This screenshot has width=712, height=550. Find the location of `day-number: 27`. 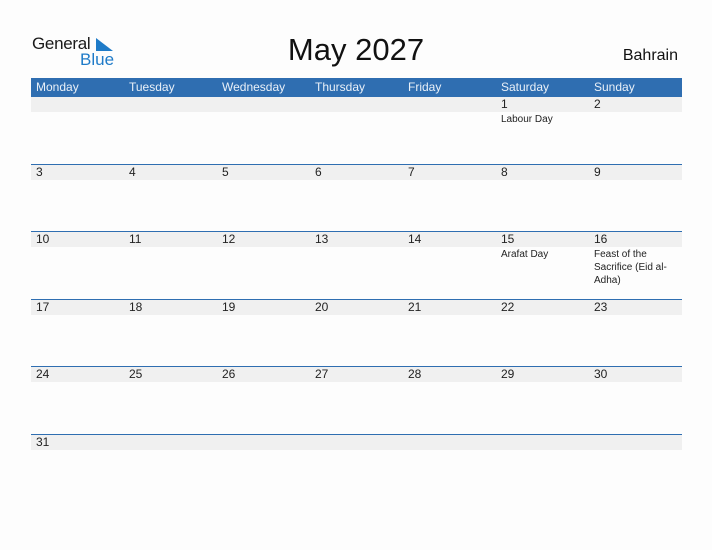

day-number: 27 is located at coordinates (322, 374).